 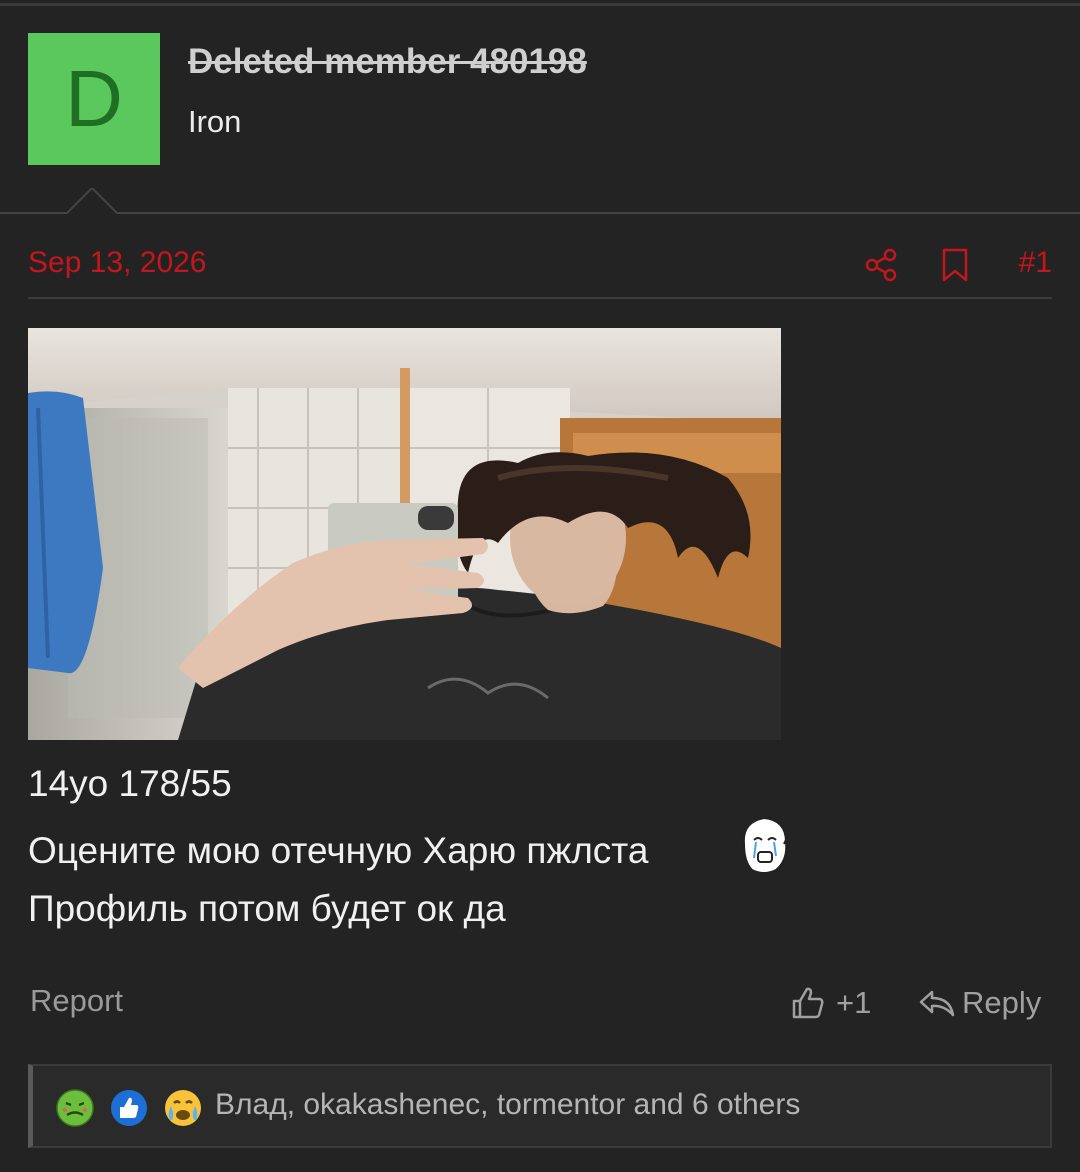 What do you see at coordinates (338, 850) in the screenshot?
I see `post-text-line: Оцените мою отечную Харю пжлста` at bounding box center [338, 850].